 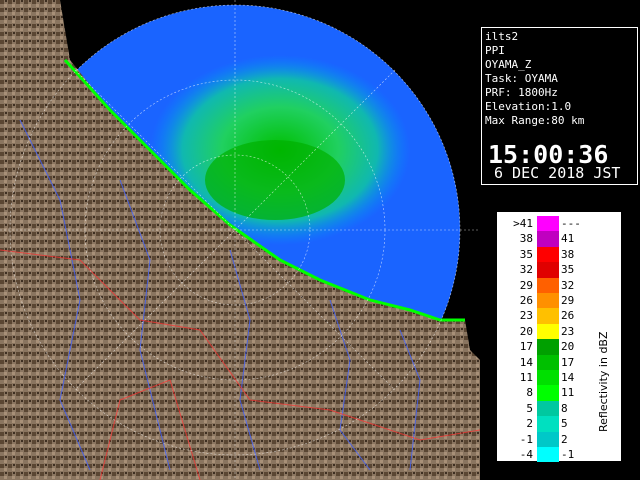 I want to click on legend-unit: Reflectivity in dBZ, so click(x=603, y=381).